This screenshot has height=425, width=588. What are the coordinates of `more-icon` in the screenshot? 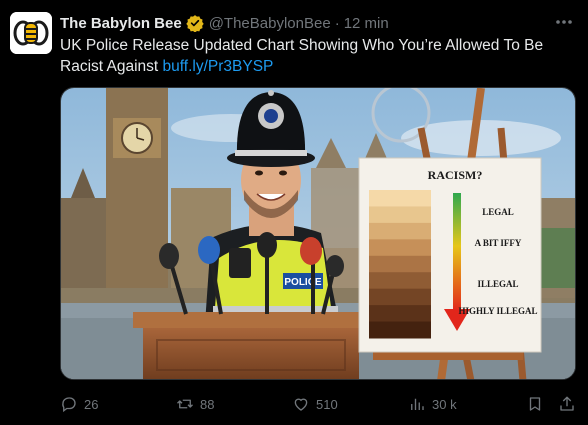 It's located at (564, 22).